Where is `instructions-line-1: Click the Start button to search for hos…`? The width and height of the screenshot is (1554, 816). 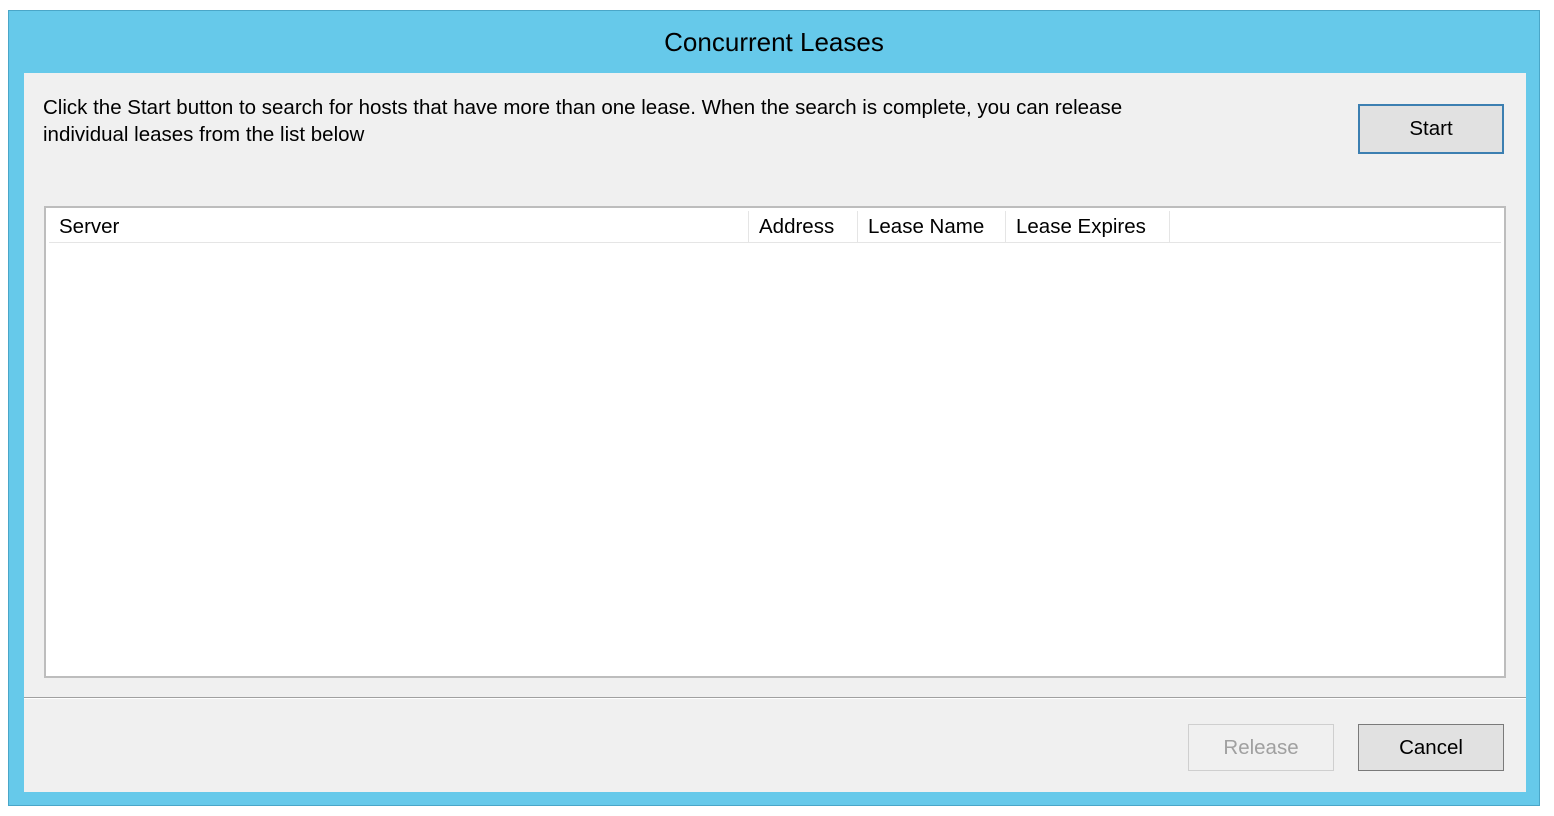
instructions-line-1: Click the Start button to search for hos… is located at coordinates (583, 107).